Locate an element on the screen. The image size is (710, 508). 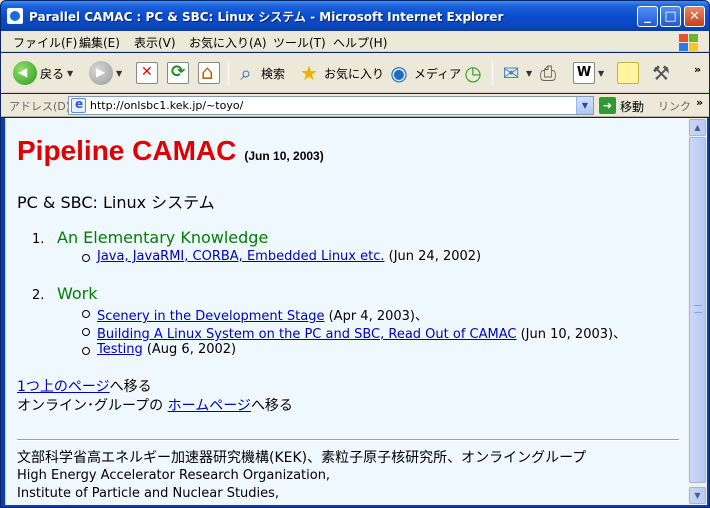
page-icon is located at coordinates (78, 105).